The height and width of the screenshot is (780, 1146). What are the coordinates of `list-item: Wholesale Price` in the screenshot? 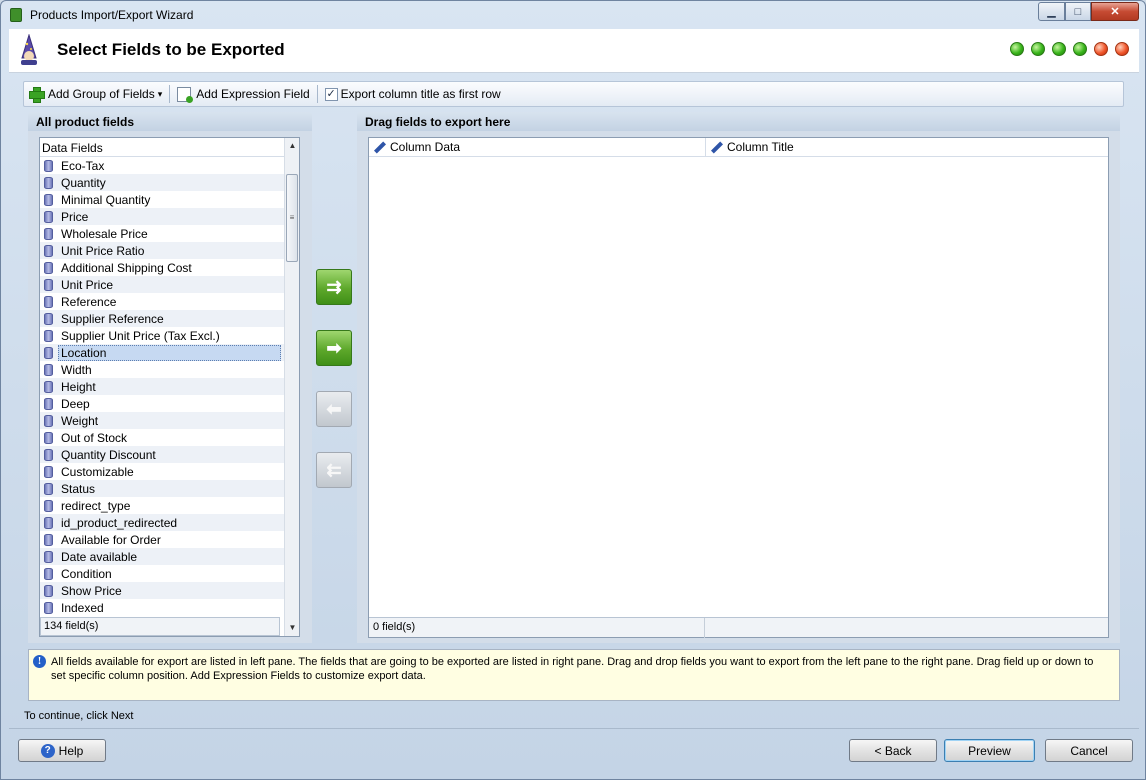 It's located at (162, 233).